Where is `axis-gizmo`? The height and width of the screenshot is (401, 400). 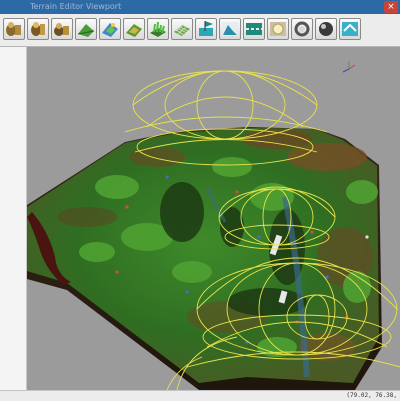
axis-gizmo is located at coordinates (349, 67).